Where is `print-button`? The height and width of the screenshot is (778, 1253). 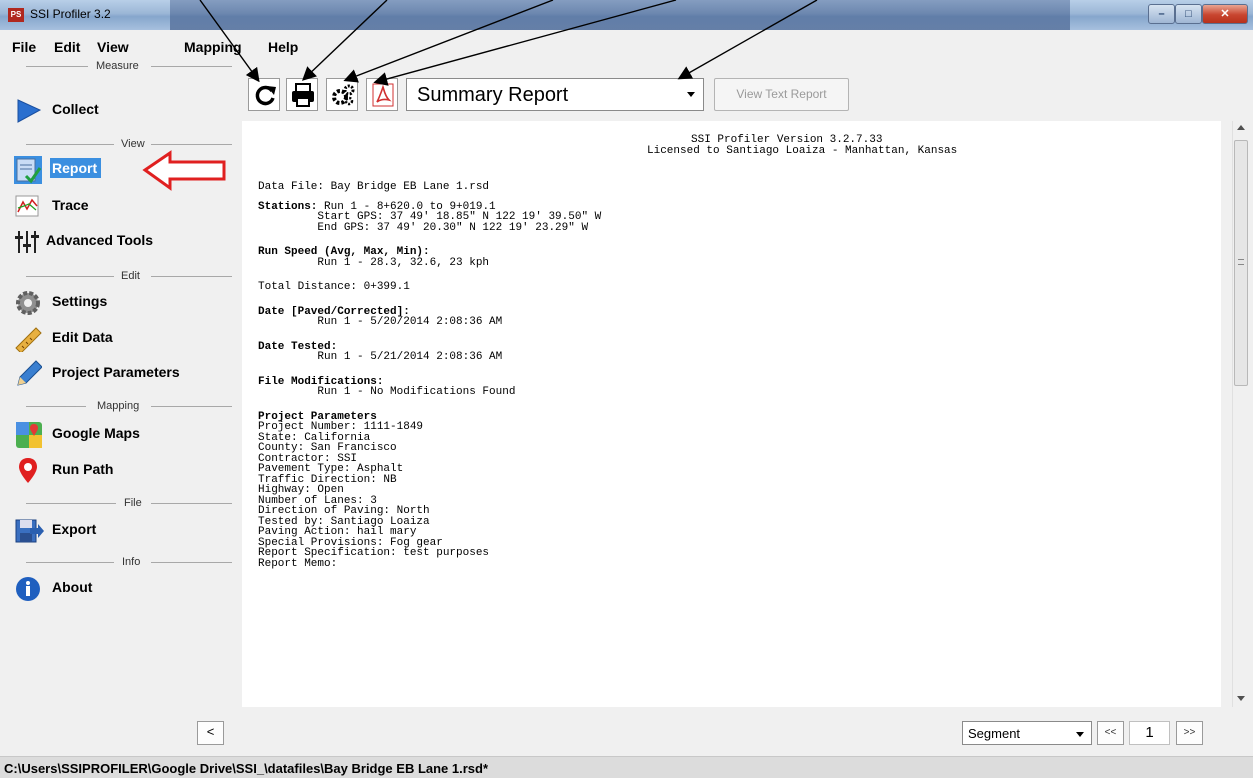
print-button is located at coordinates (302, 94).